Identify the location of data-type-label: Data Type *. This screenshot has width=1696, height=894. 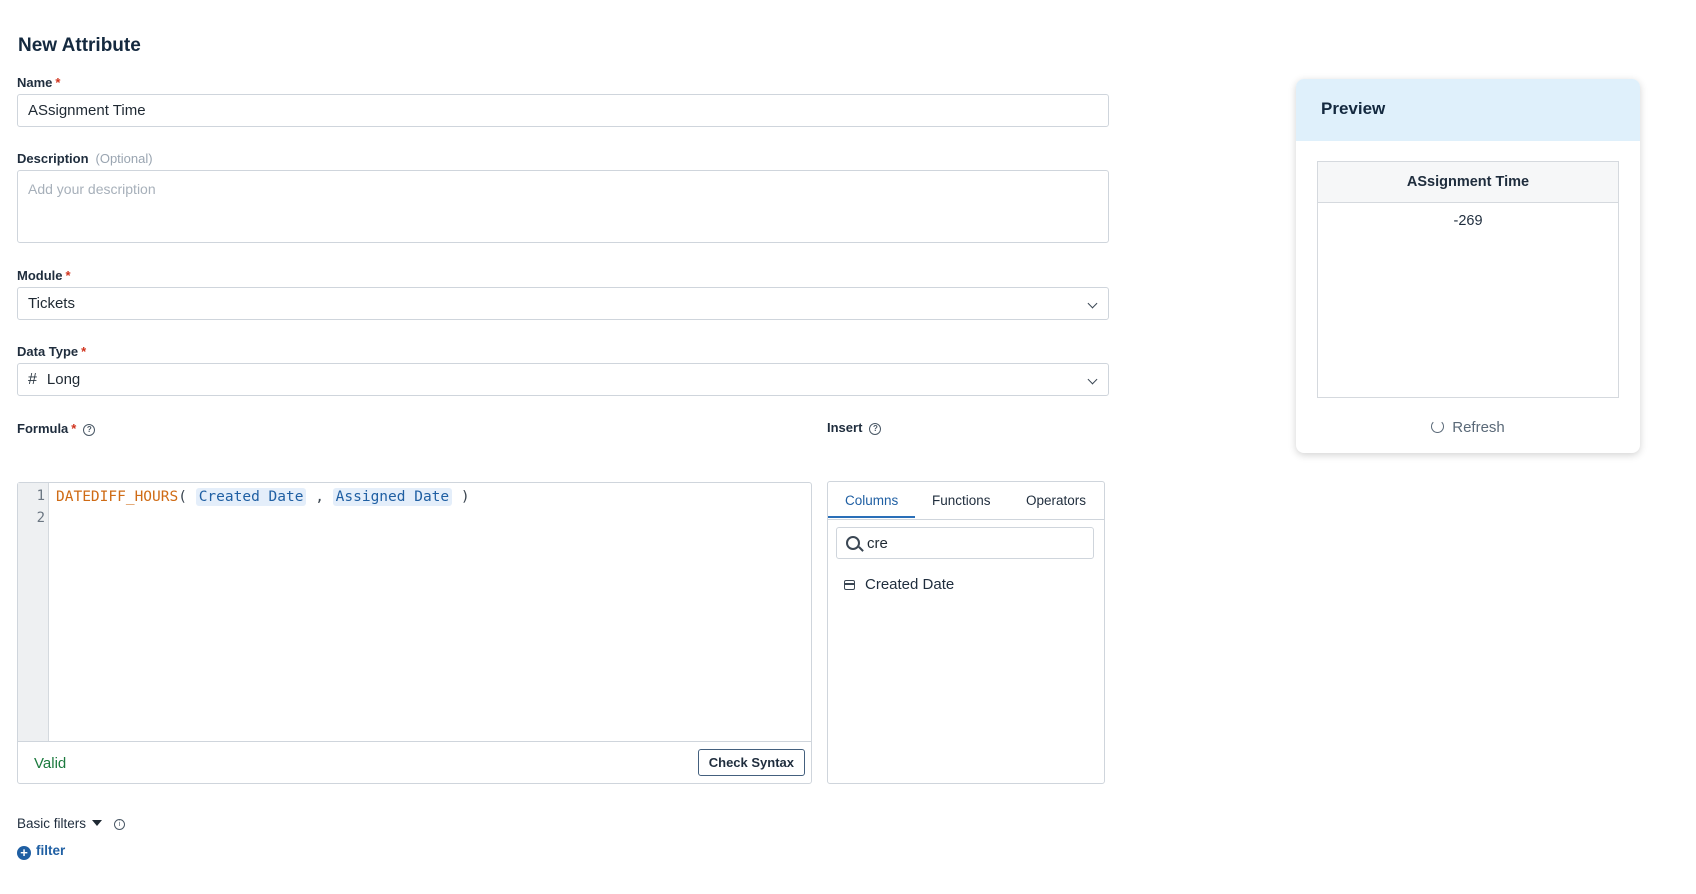
(51, 351).